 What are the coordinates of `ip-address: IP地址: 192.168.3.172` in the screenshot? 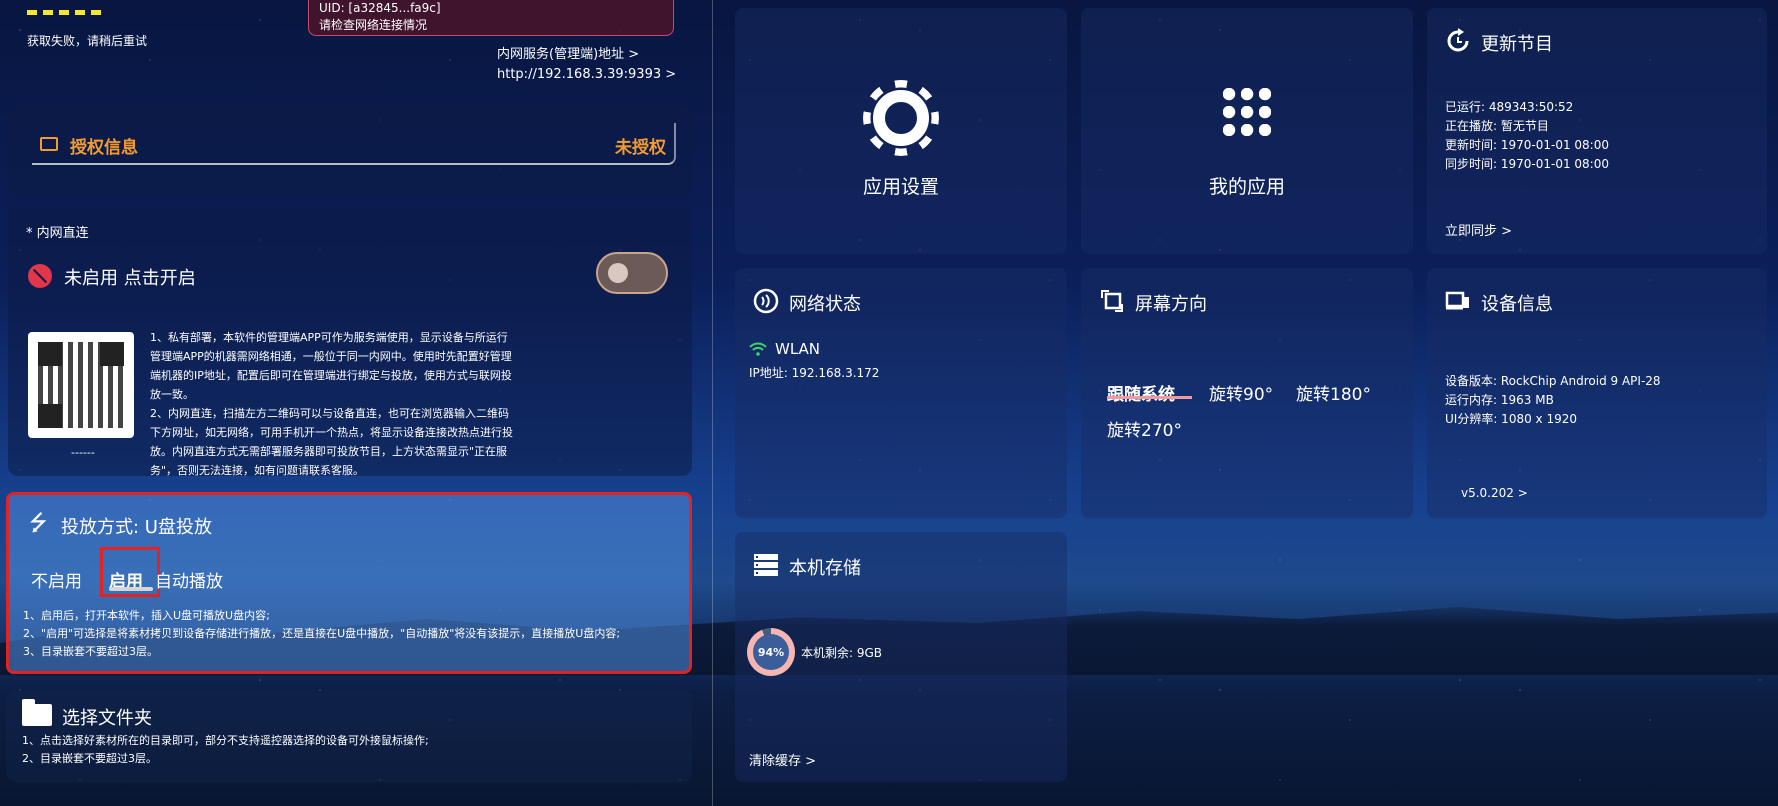 It's located at (814, 373).